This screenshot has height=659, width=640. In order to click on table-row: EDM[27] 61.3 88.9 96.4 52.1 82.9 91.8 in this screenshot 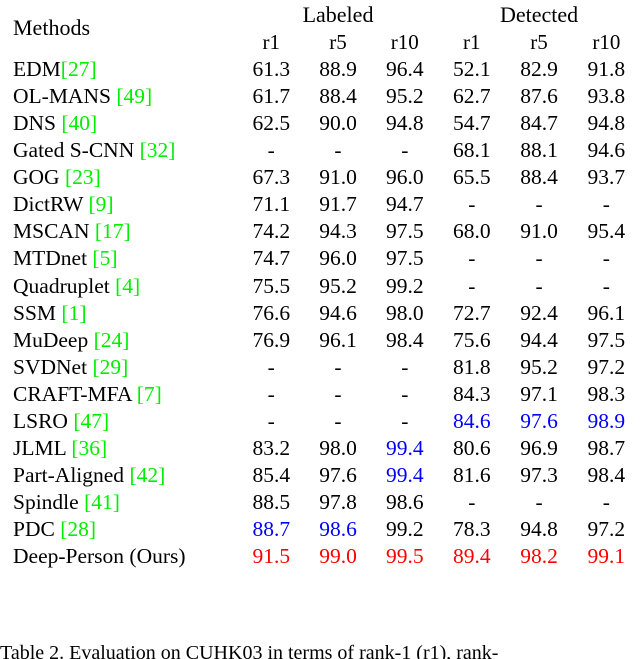, I will do `click(320, 69)`.